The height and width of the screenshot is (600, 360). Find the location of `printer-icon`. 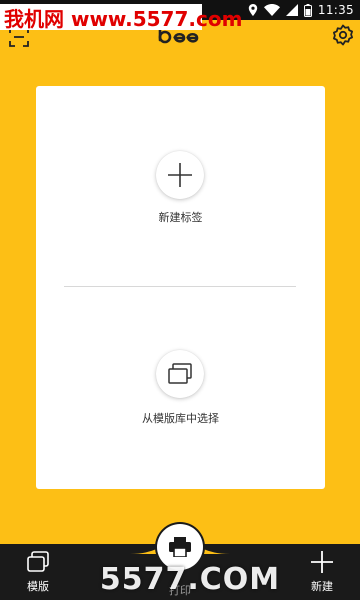

printer-icon is located at coordinates (180, 547).